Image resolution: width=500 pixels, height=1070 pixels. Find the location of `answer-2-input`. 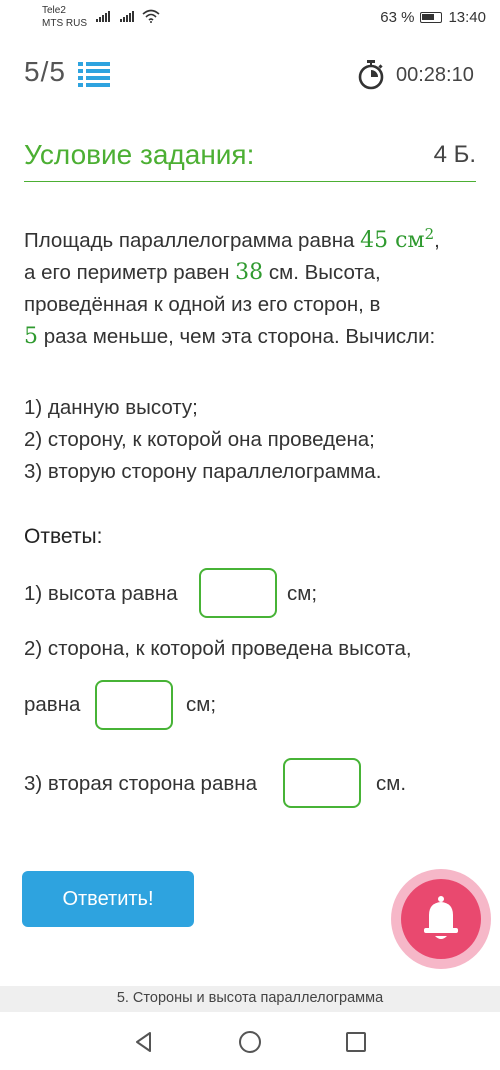

answer-2-input is located at coordinates (134, 705).